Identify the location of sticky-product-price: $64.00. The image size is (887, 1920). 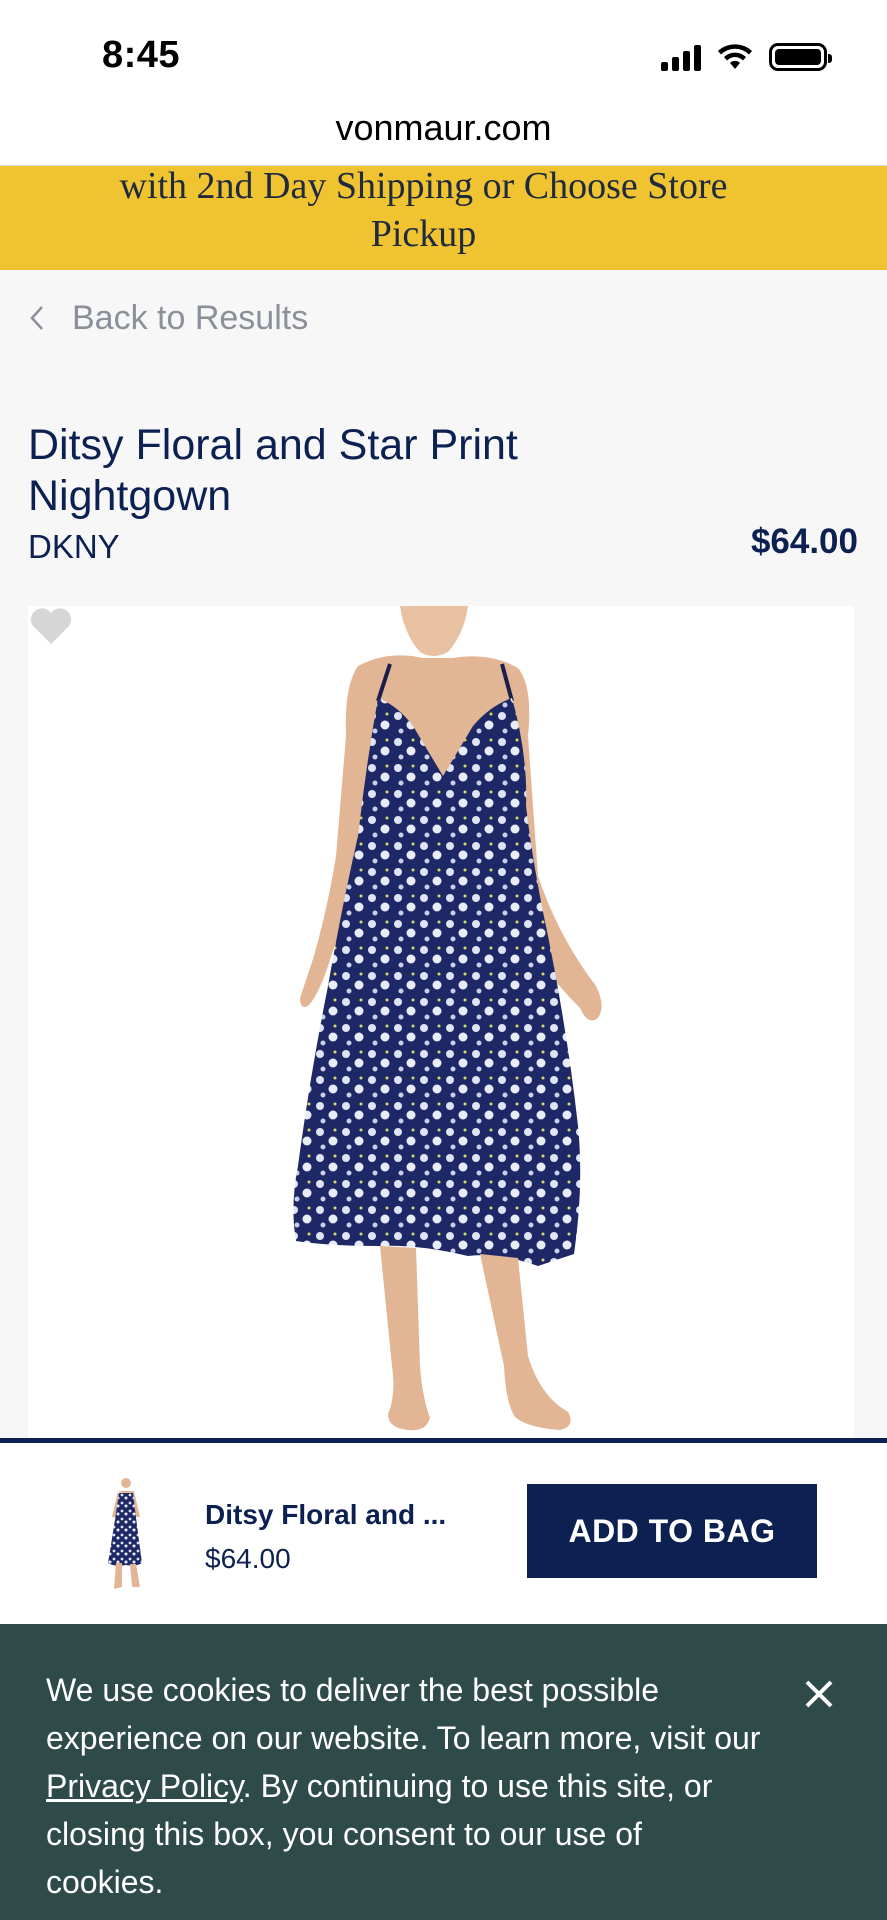
(248, 1558).